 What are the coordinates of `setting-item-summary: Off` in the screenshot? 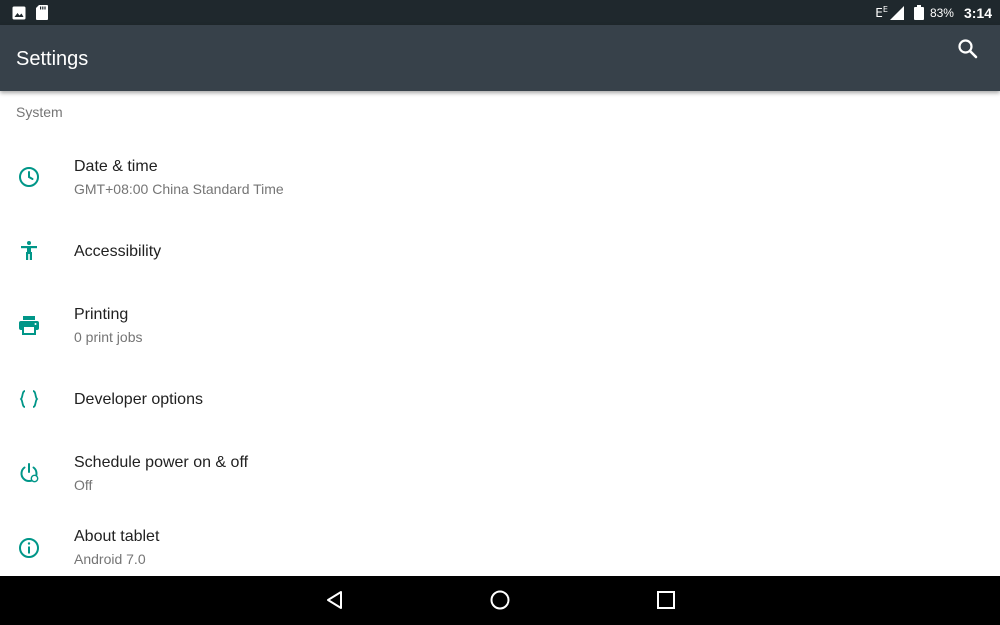 It's located at (83, 485).